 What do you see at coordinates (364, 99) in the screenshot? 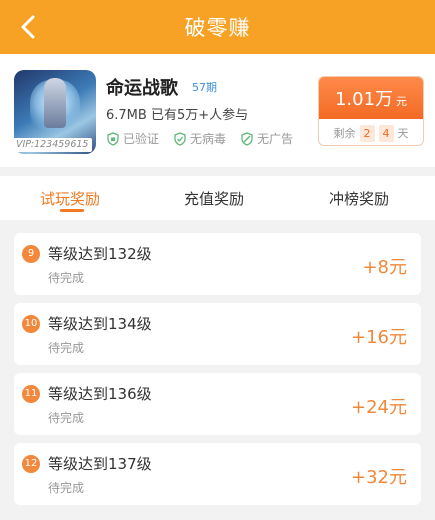
I see `reward-amount: 1.01万` at bounding box center [364, 99].